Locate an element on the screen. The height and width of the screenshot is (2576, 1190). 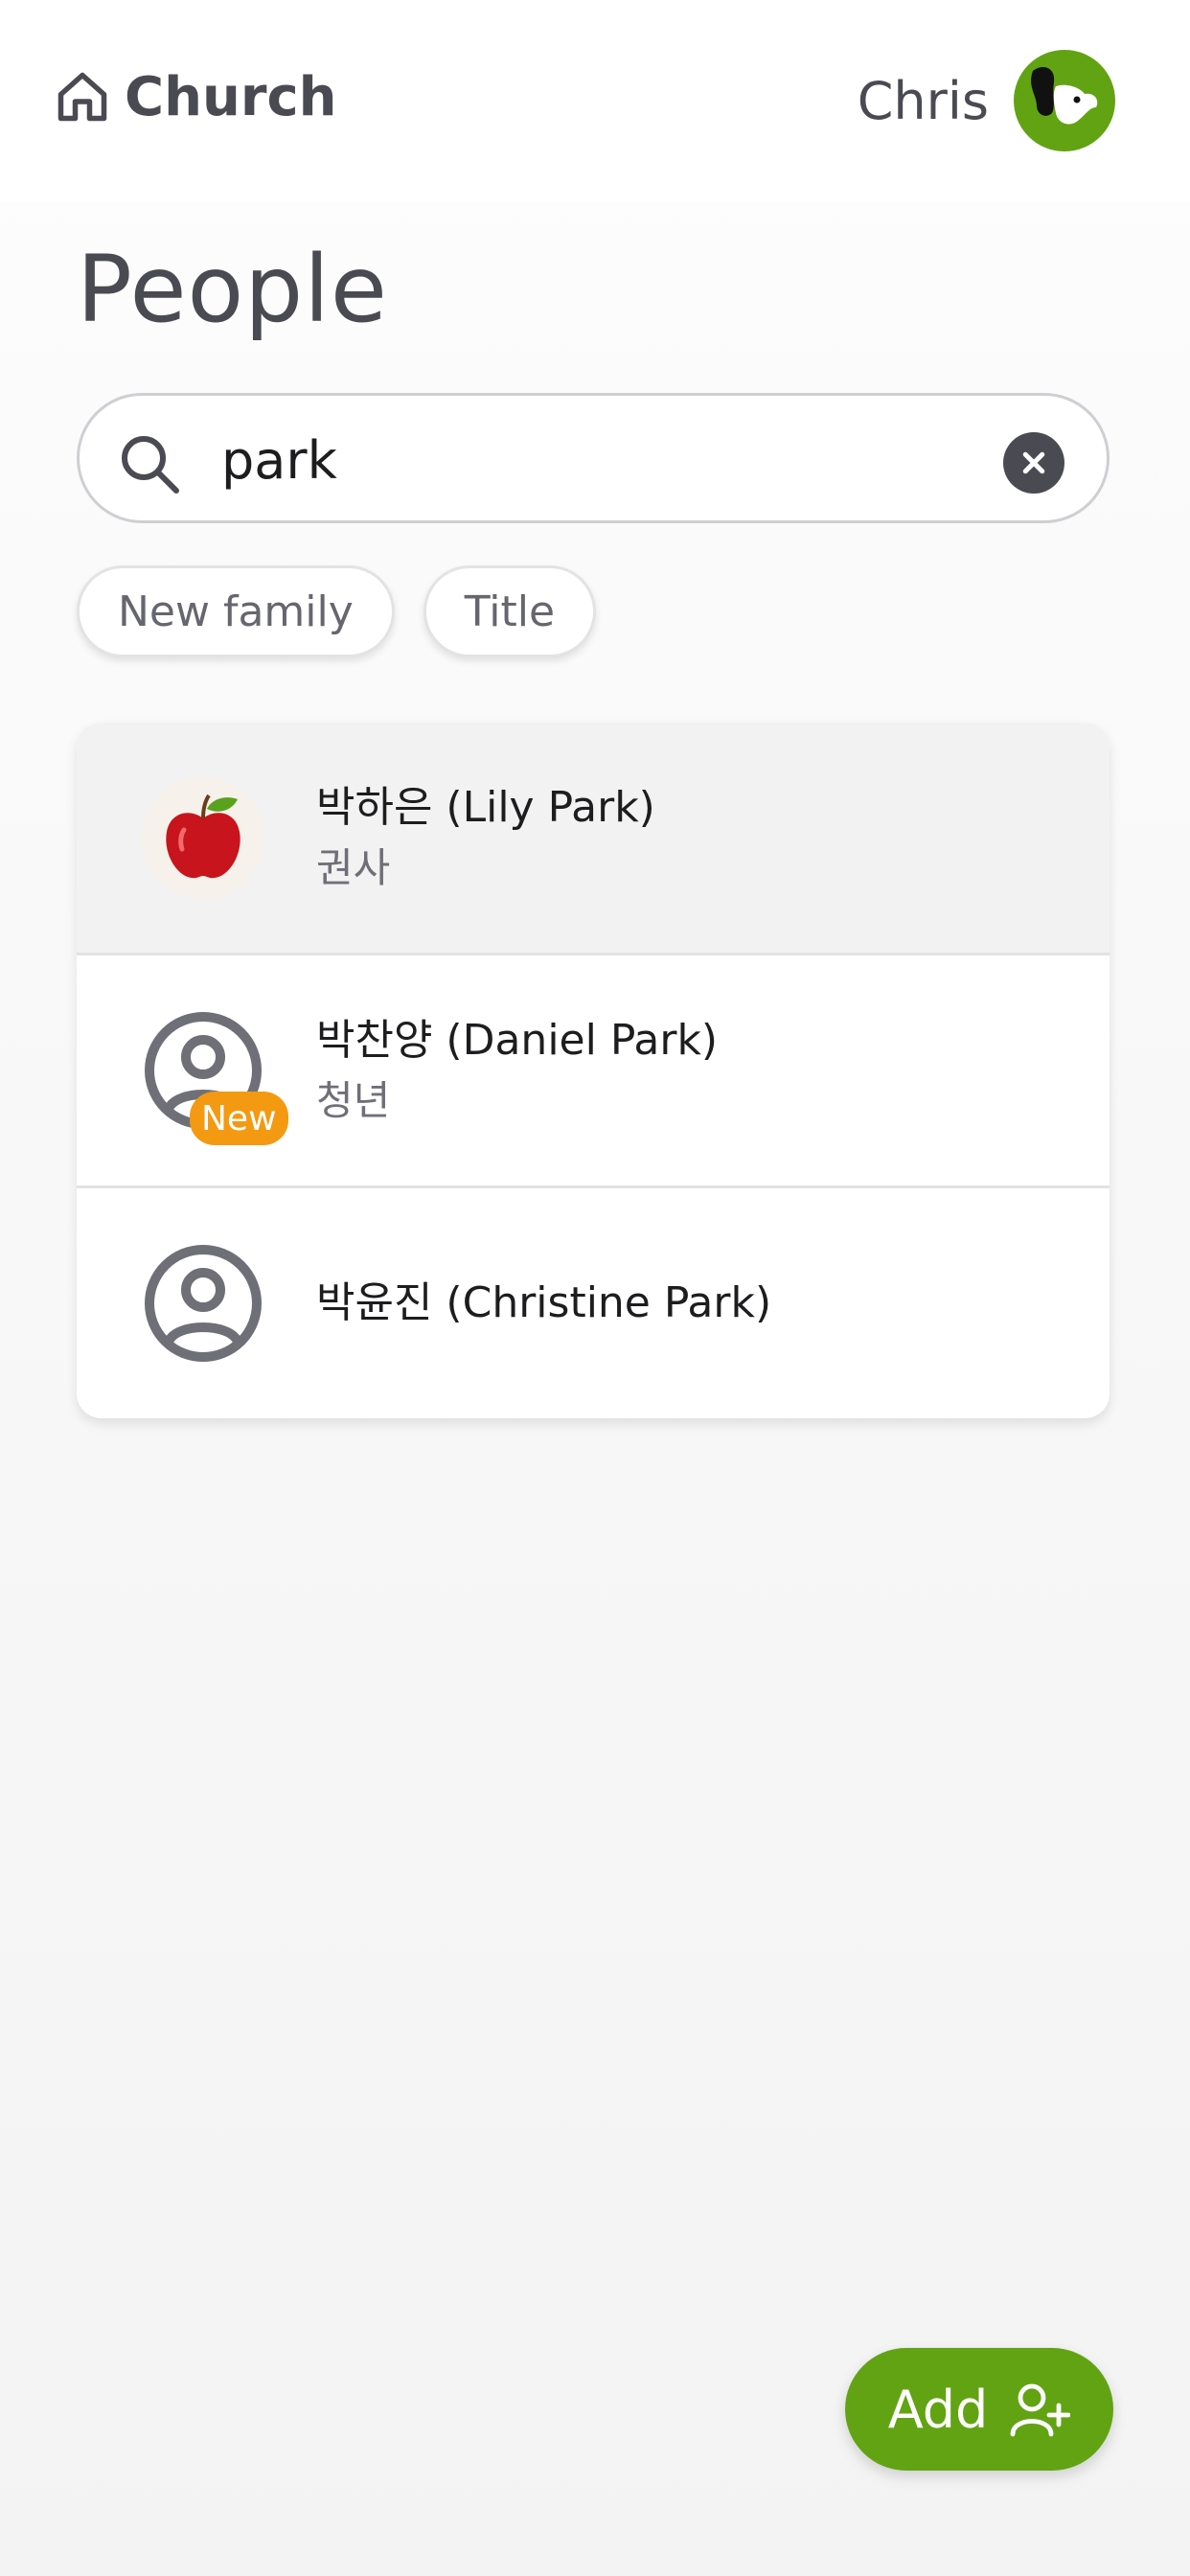
page-title: People is located at coordinates (233, 289).